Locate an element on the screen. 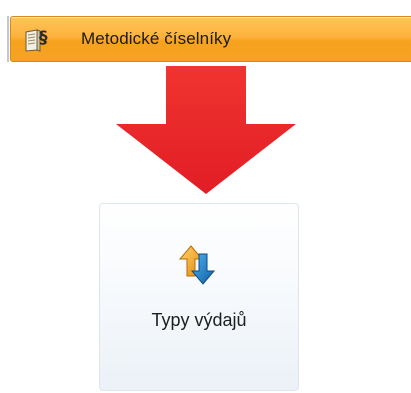 Image resolution: width=411 pixels, height=393 pixels. down-arrow-icon is located at coordinates (206, 130).